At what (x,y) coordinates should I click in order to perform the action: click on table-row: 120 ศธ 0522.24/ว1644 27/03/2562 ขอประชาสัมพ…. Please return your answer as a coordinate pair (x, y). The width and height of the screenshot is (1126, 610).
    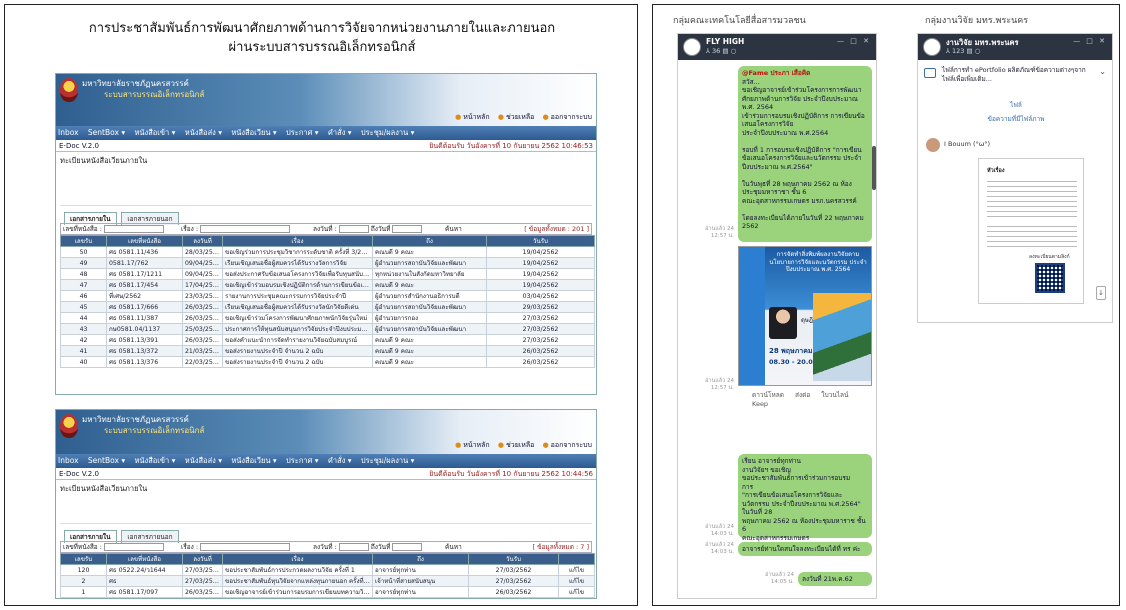
    Looking at the image, I should click on (327, 570).